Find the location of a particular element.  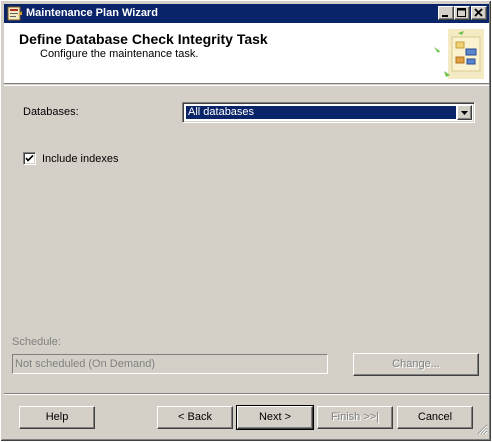

footer-divider-highlight is located at coordinates (246, 394).